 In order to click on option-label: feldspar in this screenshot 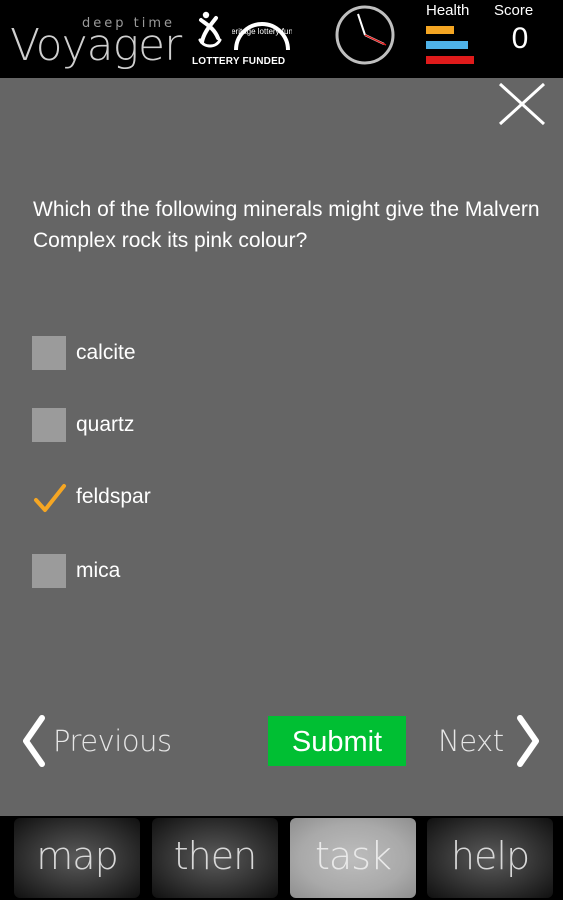, I will do `click(113, 496)`.